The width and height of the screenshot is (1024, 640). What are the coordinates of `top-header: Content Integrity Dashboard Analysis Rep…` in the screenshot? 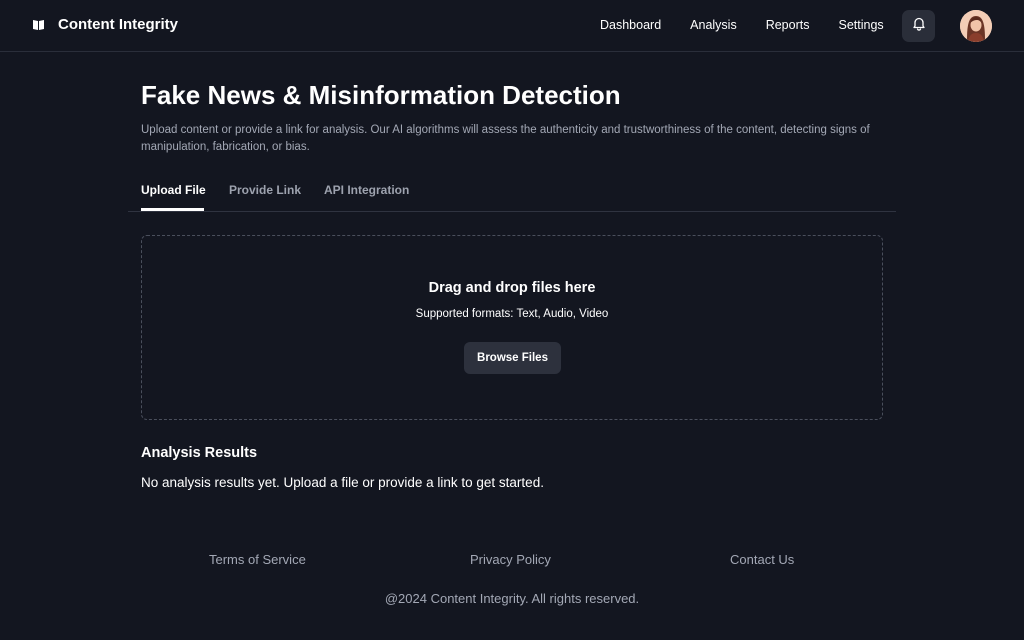 It's located at (512, 26).